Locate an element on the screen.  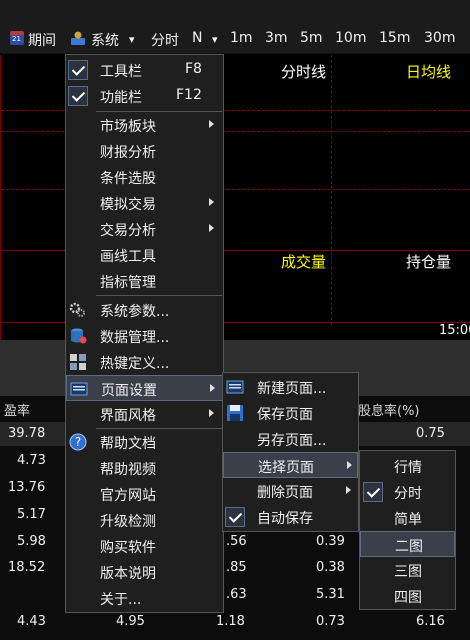
fenshi-line-label: 分时线 is located at coordinates (304, 72).